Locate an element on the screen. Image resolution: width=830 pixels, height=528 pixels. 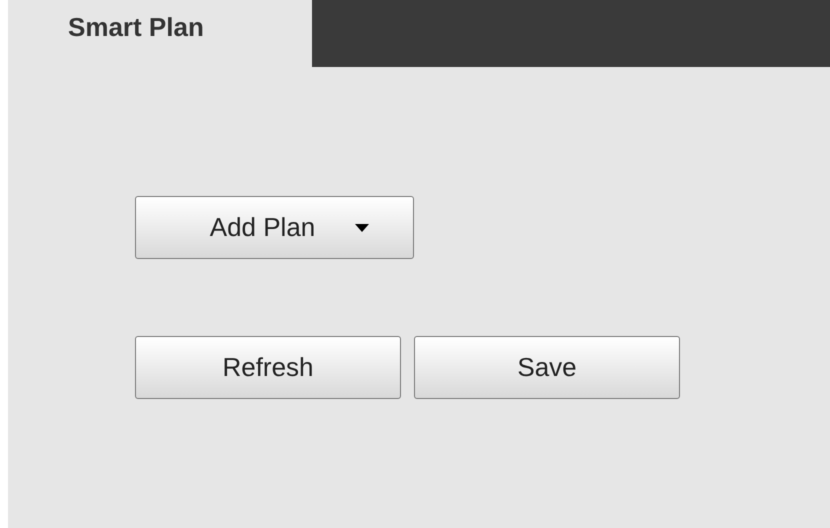
add-plan-dropdown: Add Plan is located at coordinates (274, 227).